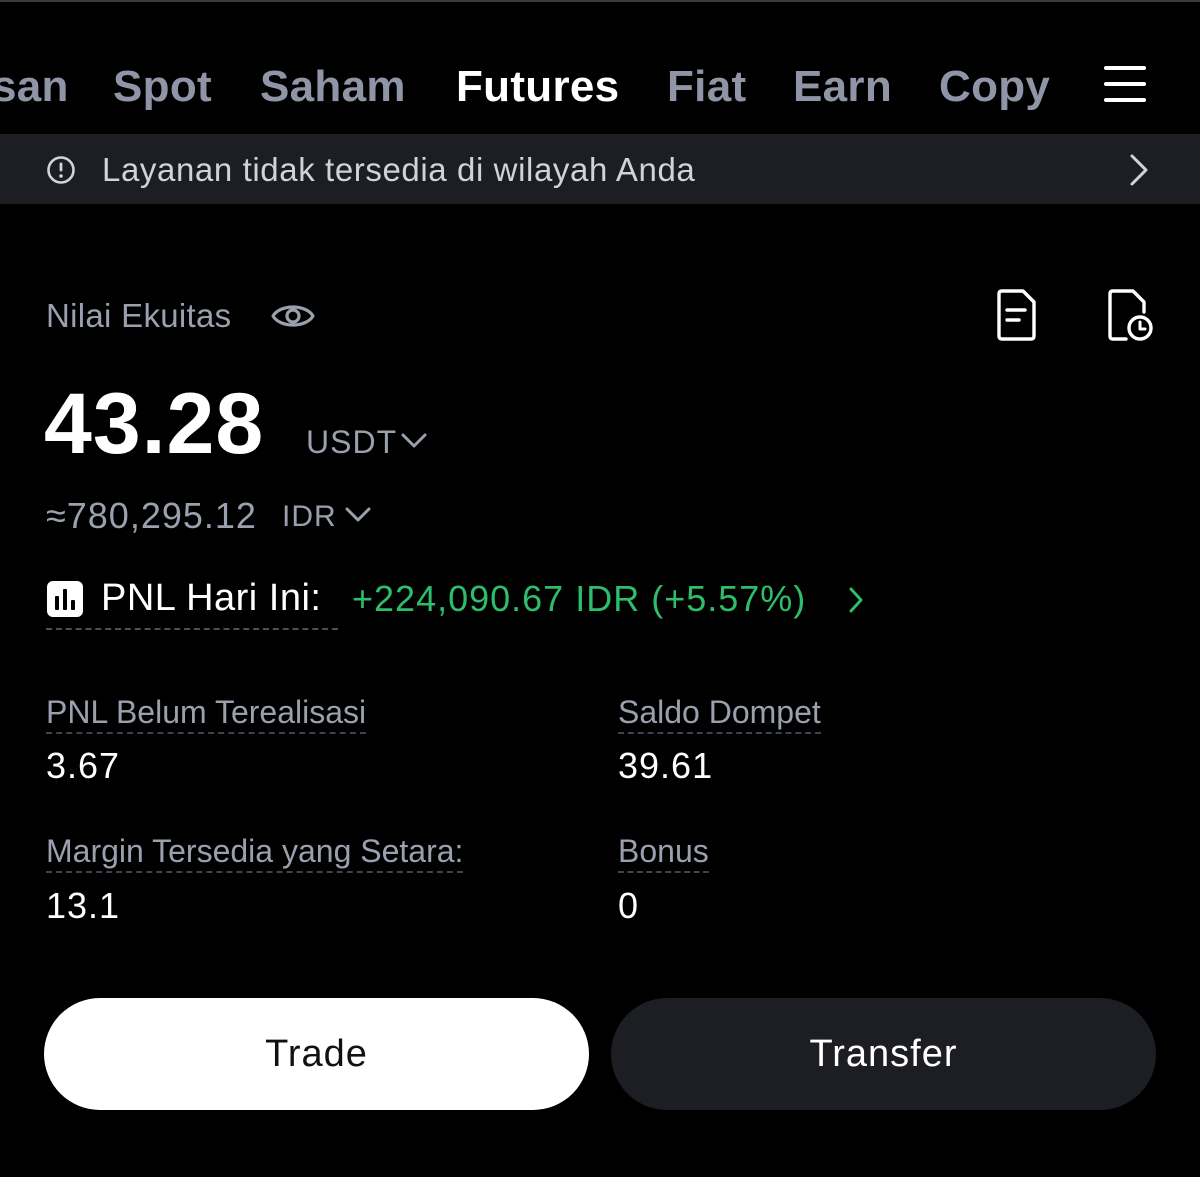 Image resolution: width=1200 pixels, height=1177 pixels. What do you see at coordinates (34, 87) in the screenshot?
I see `tab-partial: san` at bounding box center [34, 87].